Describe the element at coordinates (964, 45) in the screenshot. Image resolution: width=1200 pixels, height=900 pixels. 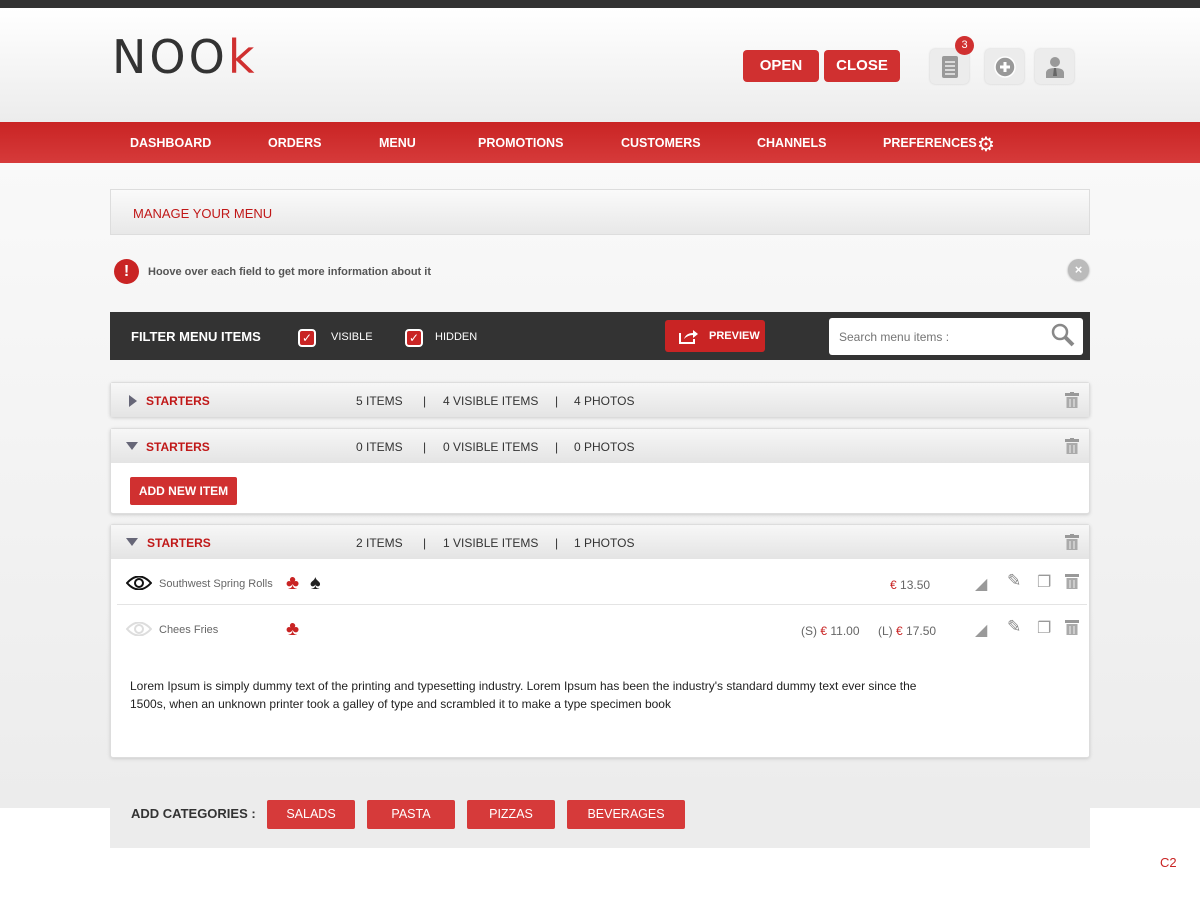
I see `notification-badge: 3` at that location.